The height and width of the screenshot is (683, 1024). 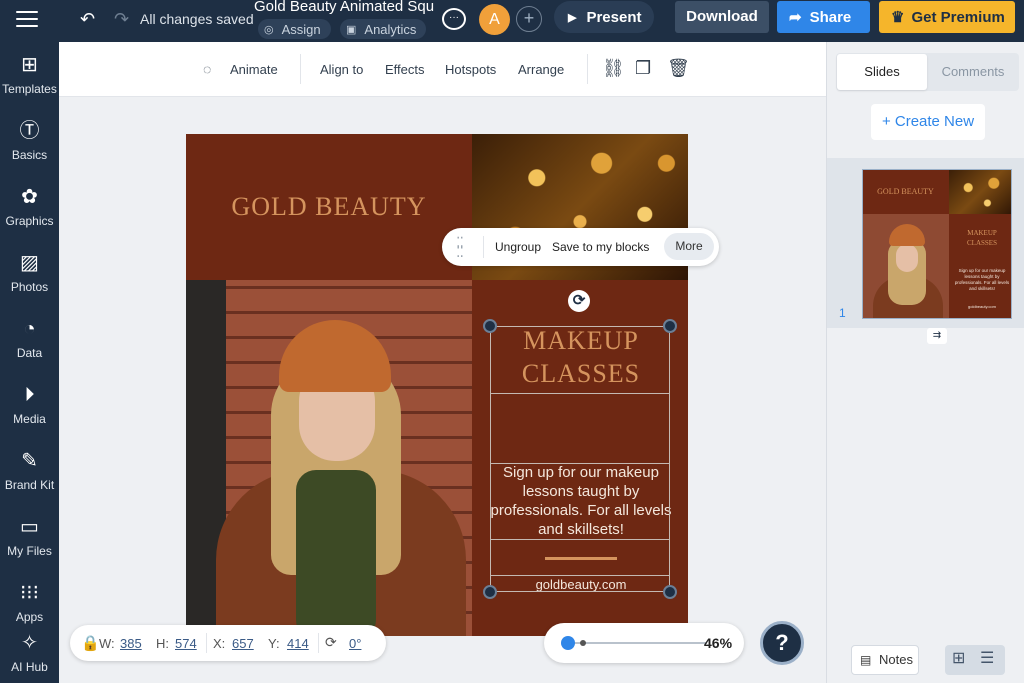 What do you see at coordinates (600, 247) in the screenshot?
I see `save-to-blocks-button: Save to my blocks` at bounding box center [600, 247].